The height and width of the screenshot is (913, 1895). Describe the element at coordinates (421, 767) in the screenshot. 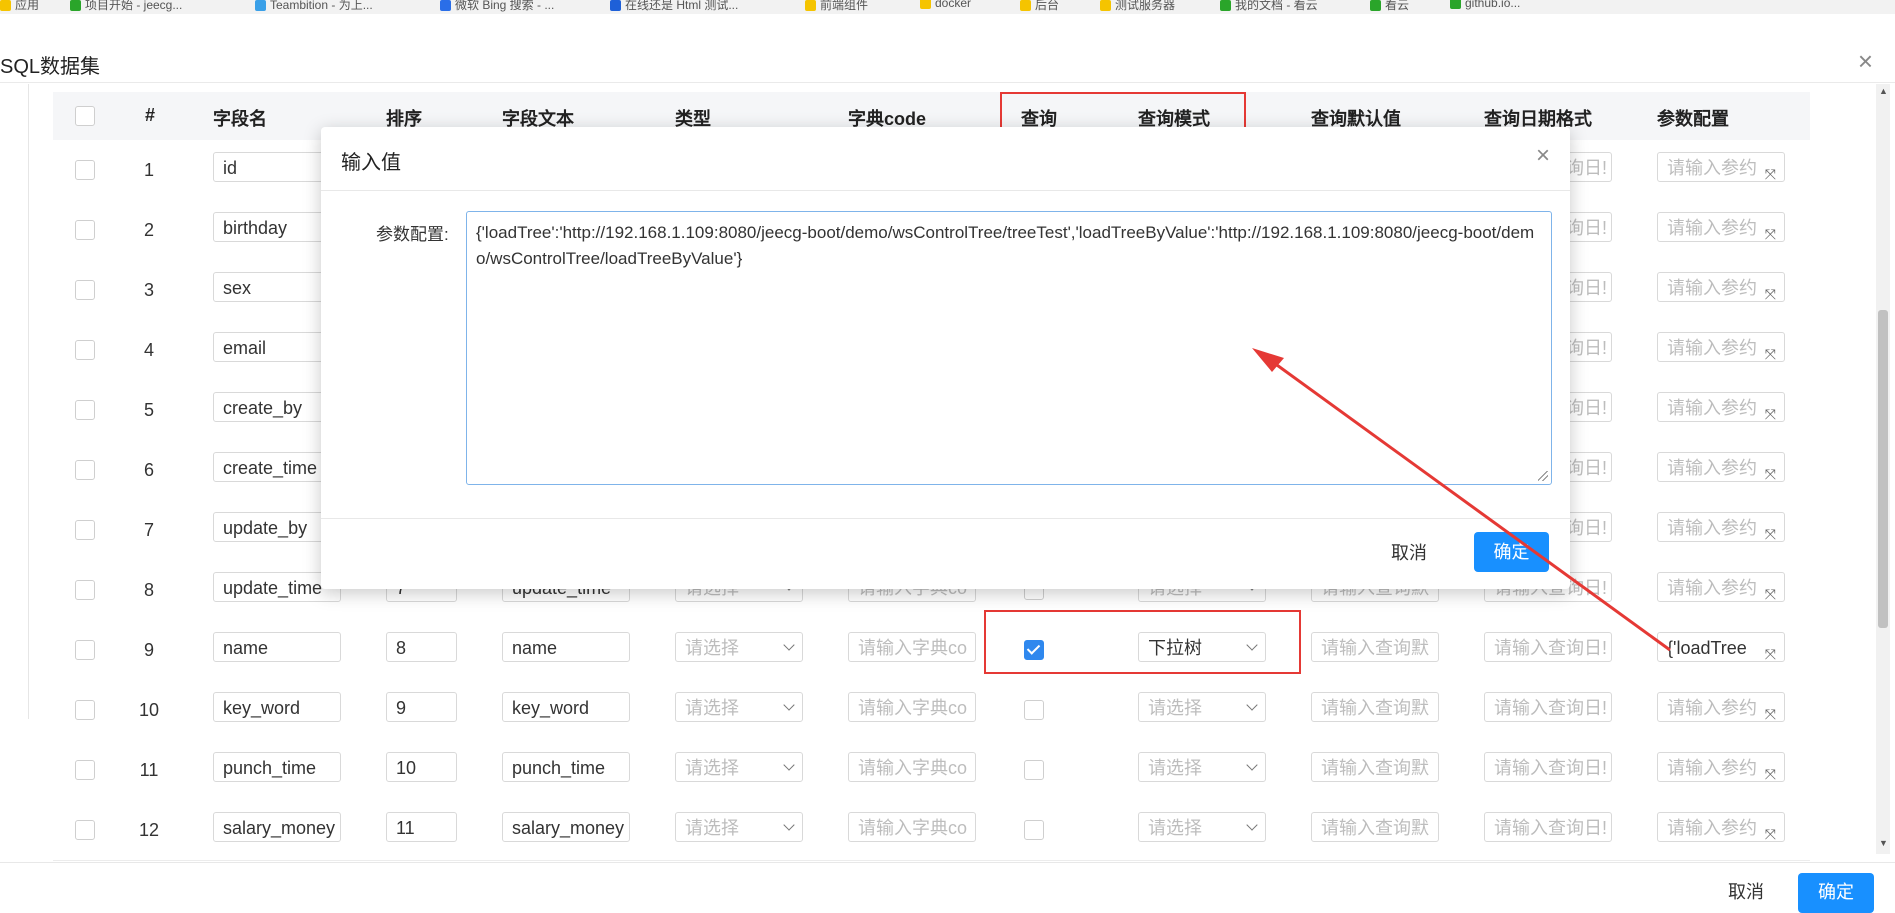

I see `order-input: 10` at that location.